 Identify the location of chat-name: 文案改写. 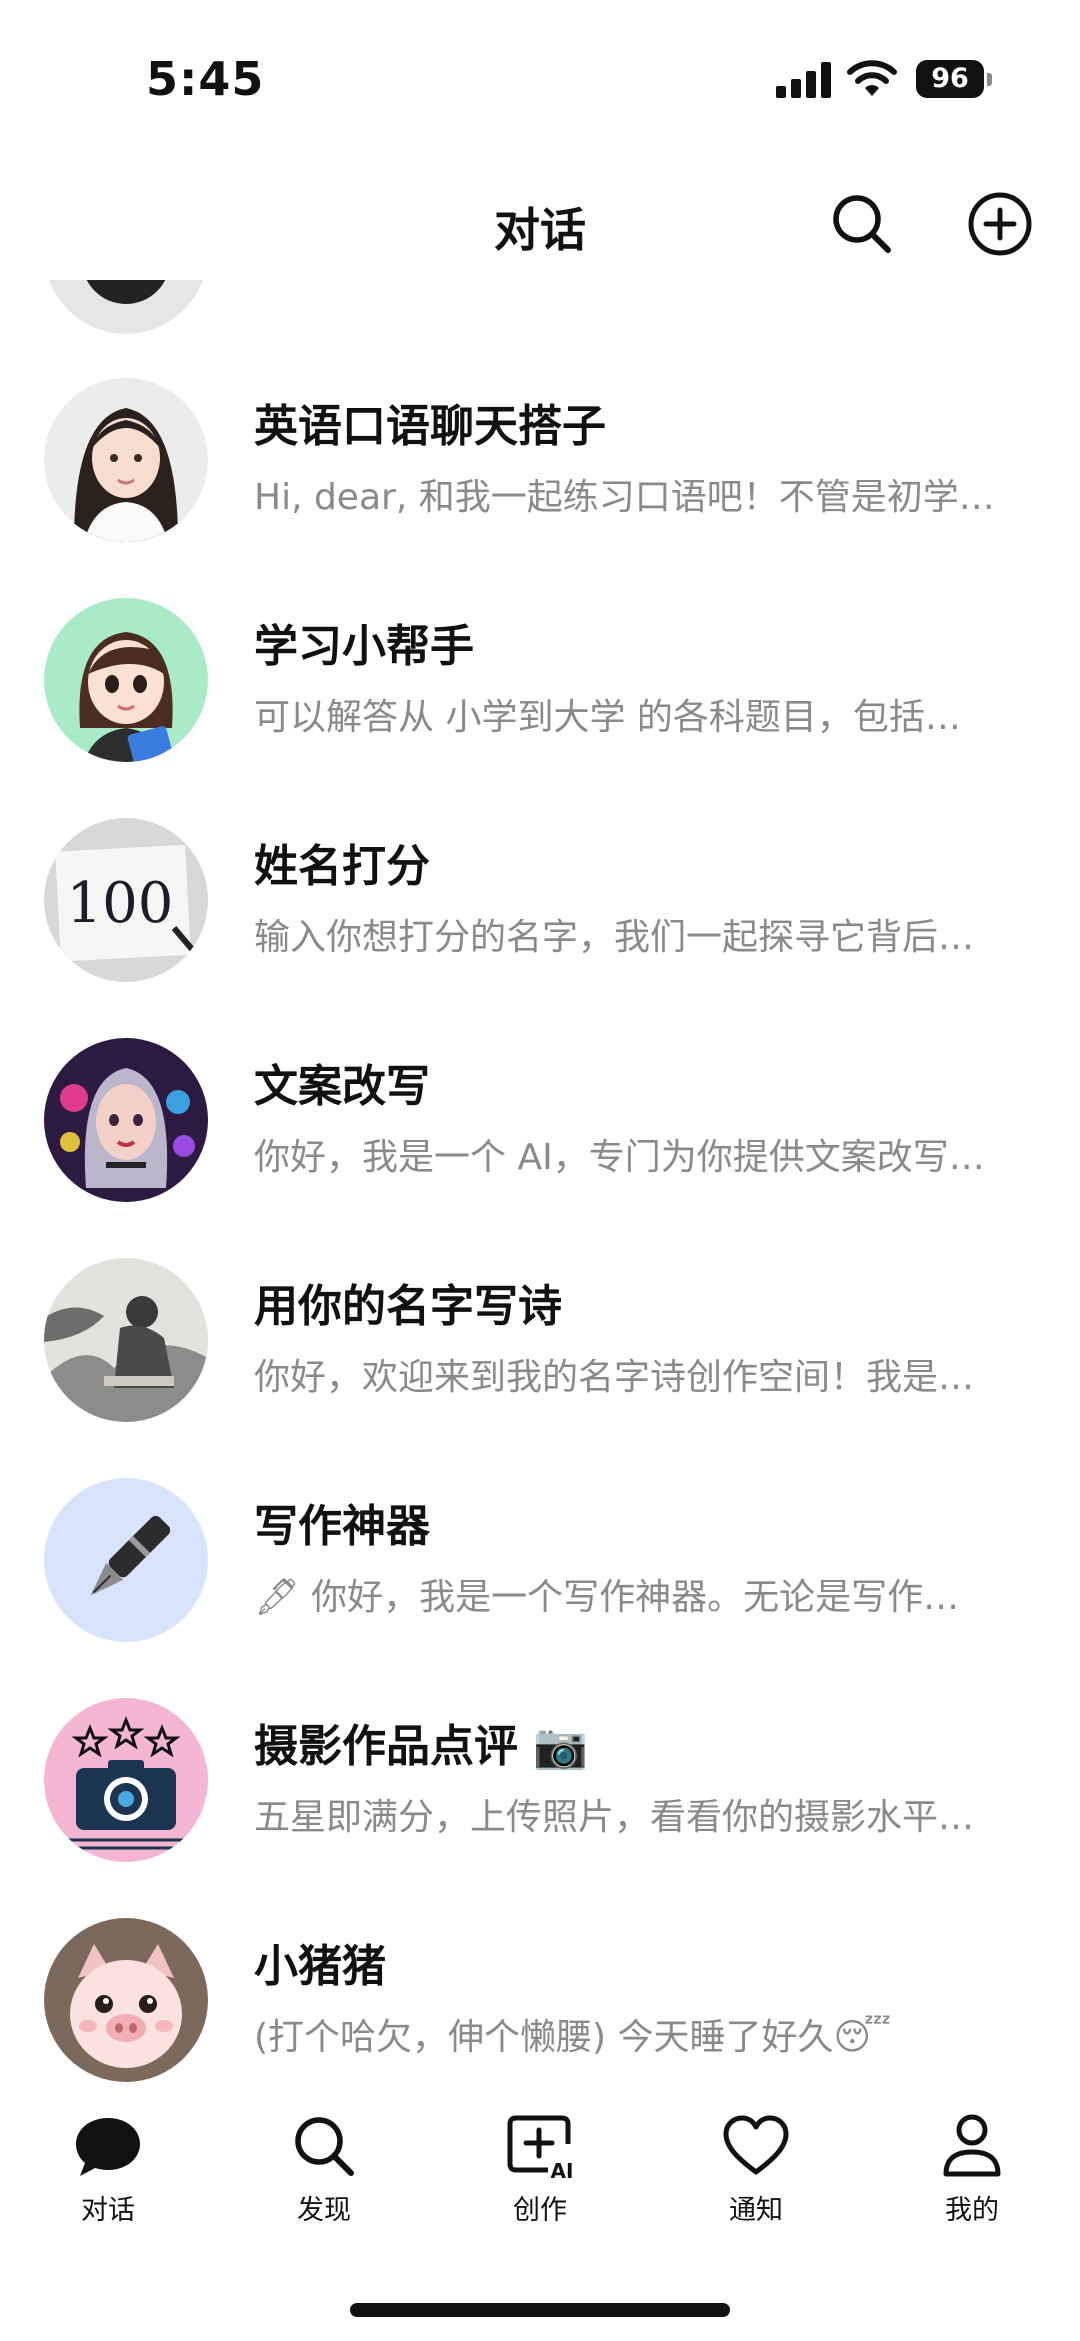
(342, 1086).